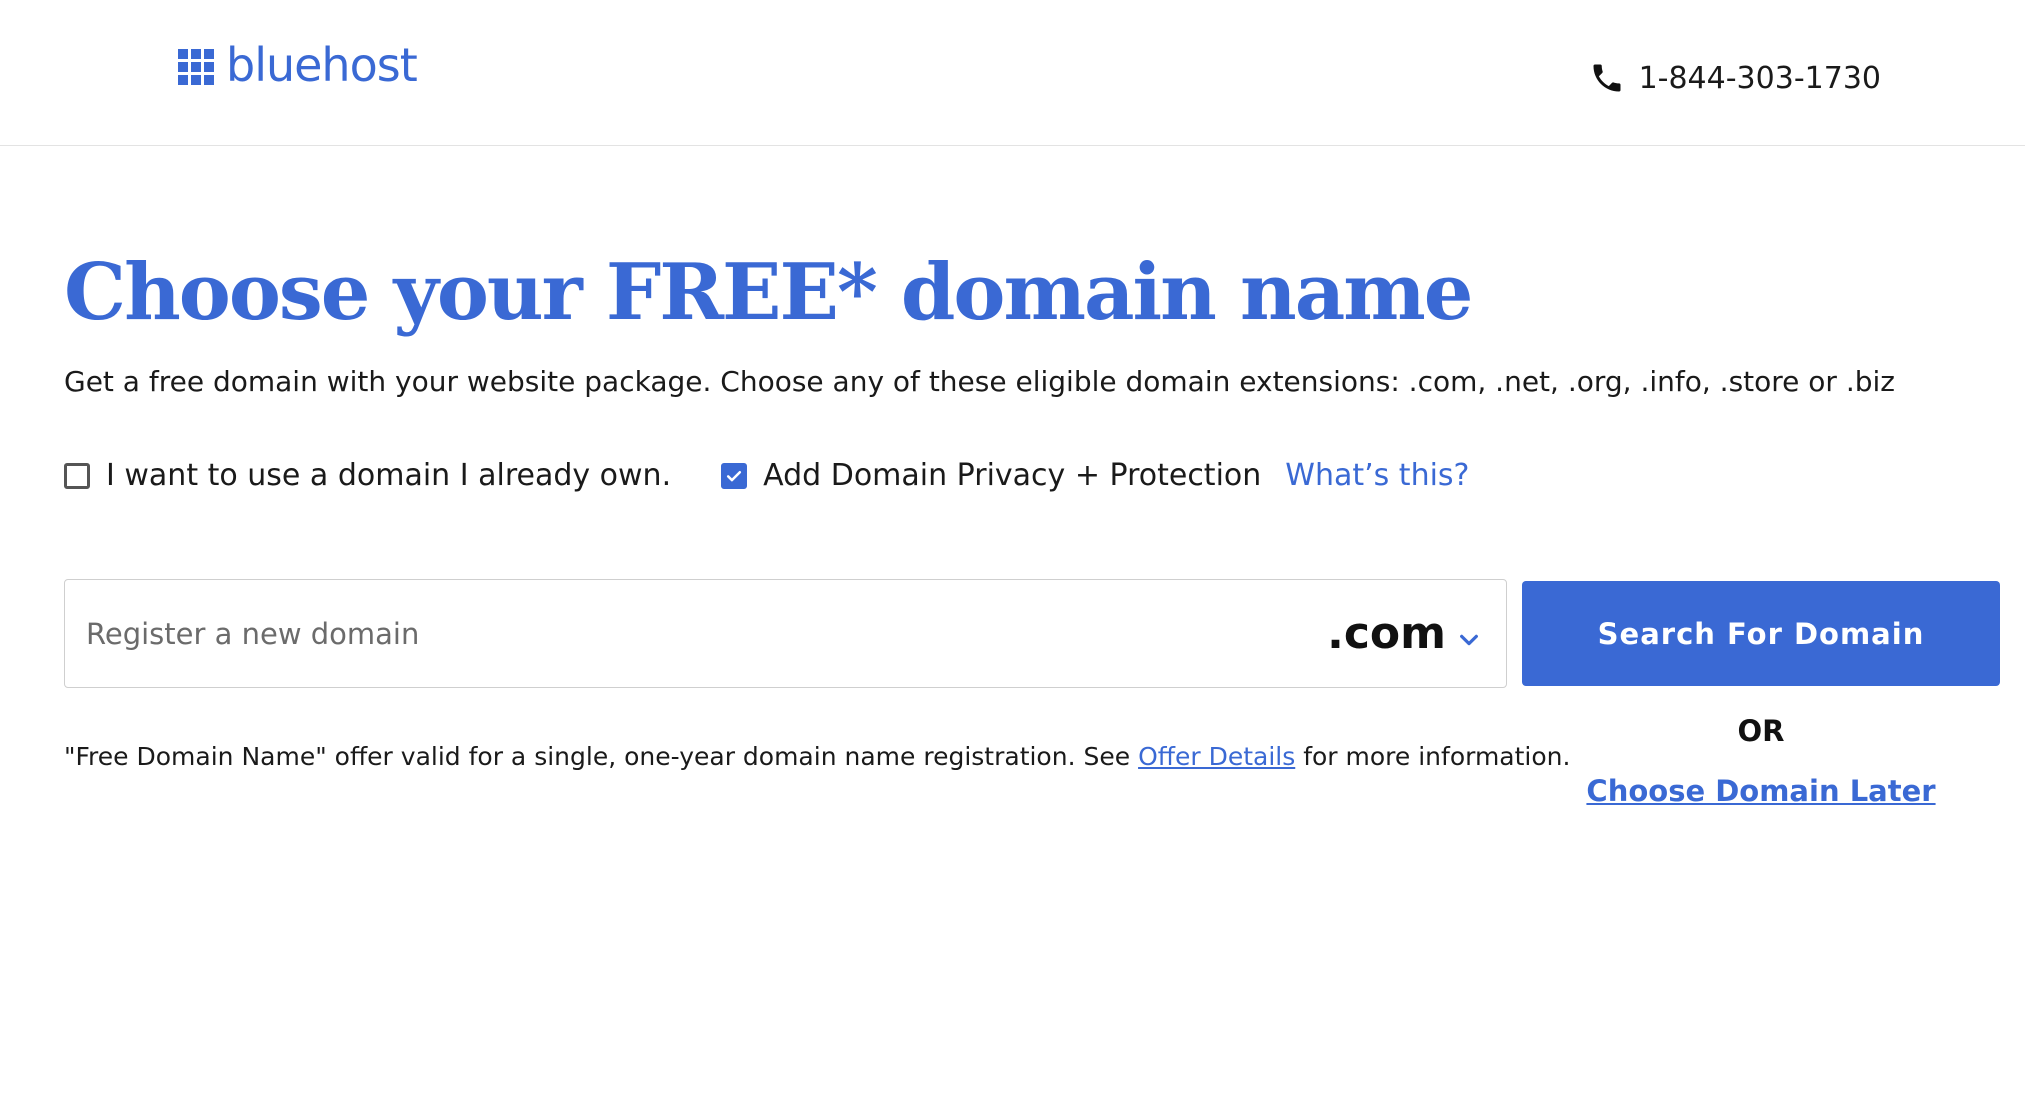  I want to click on domain-input, so click(696, 633).